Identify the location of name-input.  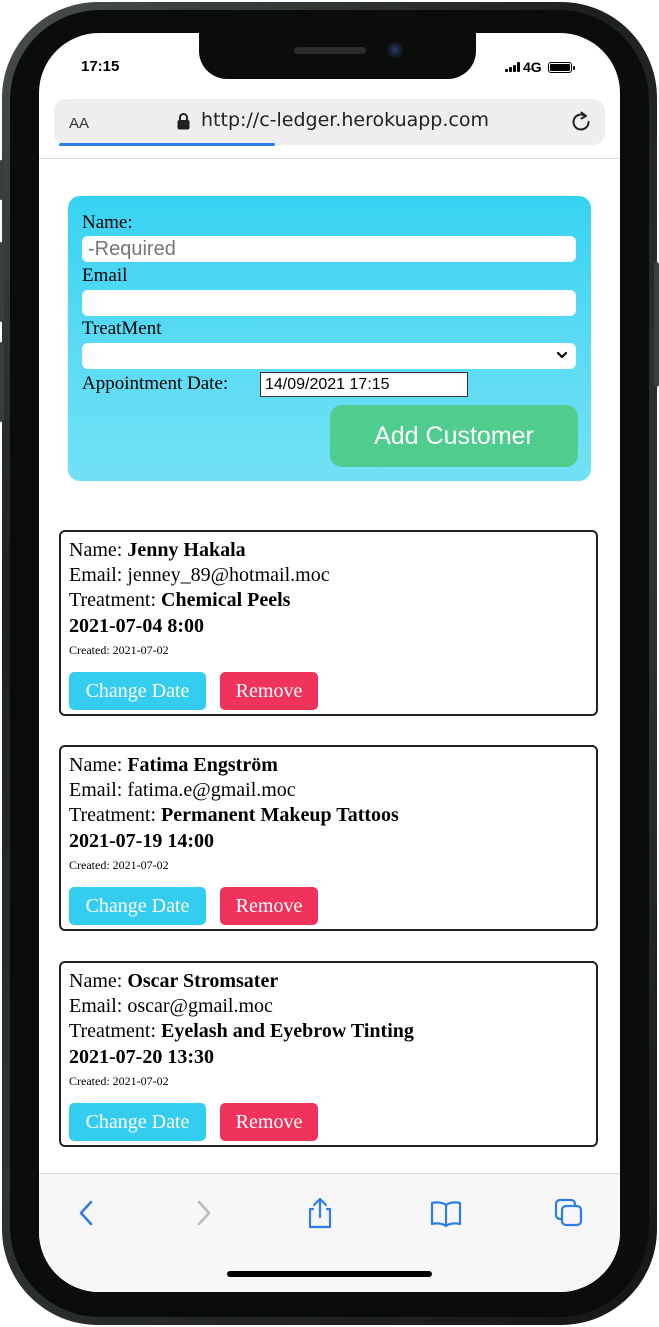
(329, 249).